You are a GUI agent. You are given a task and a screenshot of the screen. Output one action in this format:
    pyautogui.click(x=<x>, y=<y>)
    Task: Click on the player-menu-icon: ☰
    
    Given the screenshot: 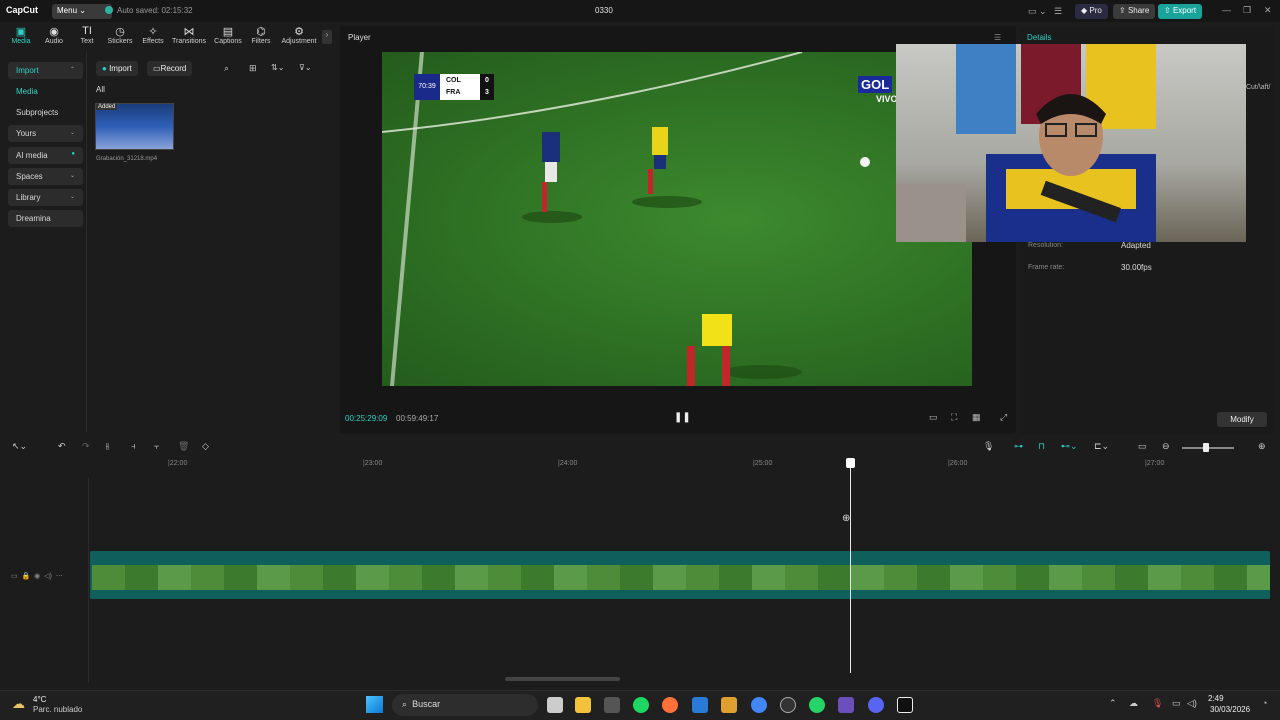 What is the action you would take?
    pyautogui.click(x=997, y=37)
    